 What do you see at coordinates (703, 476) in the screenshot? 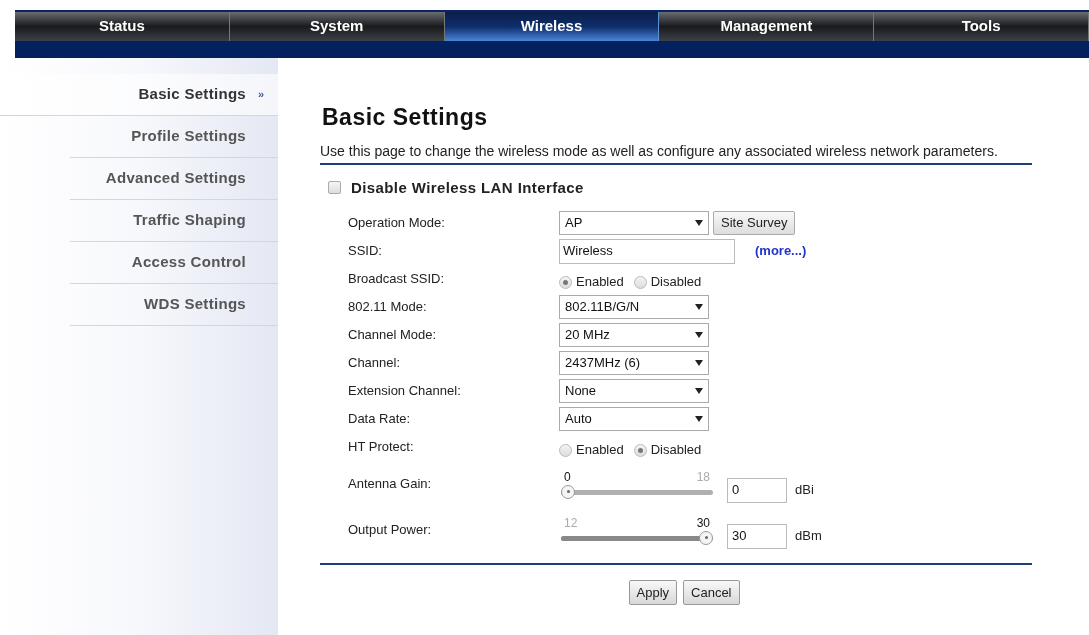
I see `slider-max-label: 18` at bounding box center [703, 476].